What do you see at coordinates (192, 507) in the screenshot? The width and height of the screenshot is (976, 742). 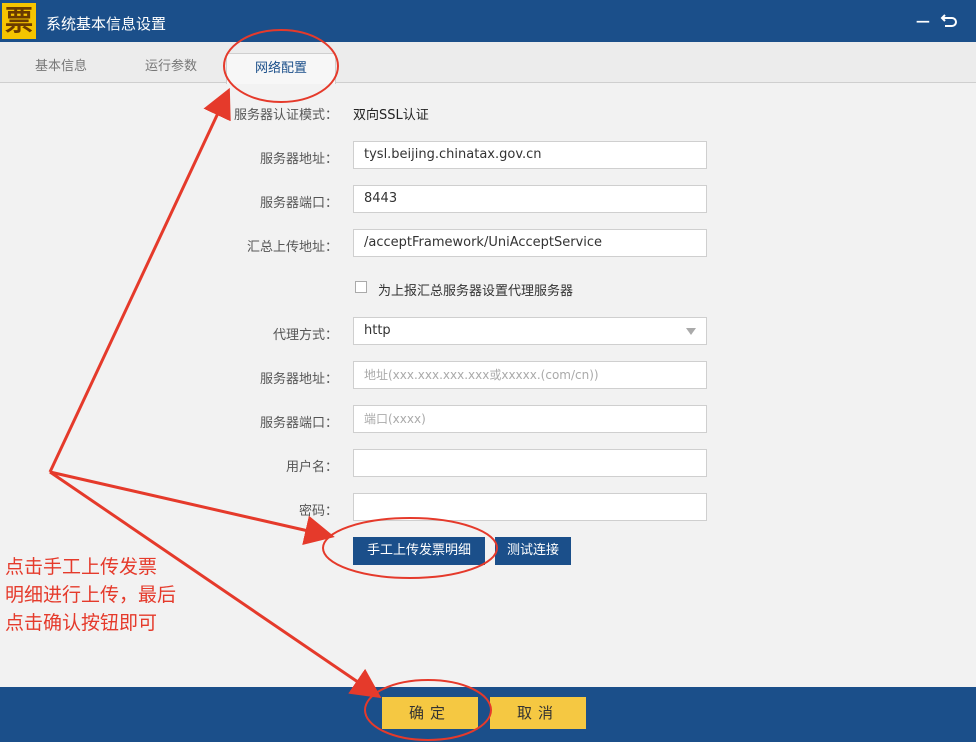 I see `arrow-to-manual-upload` at bounding box center [192, 507].